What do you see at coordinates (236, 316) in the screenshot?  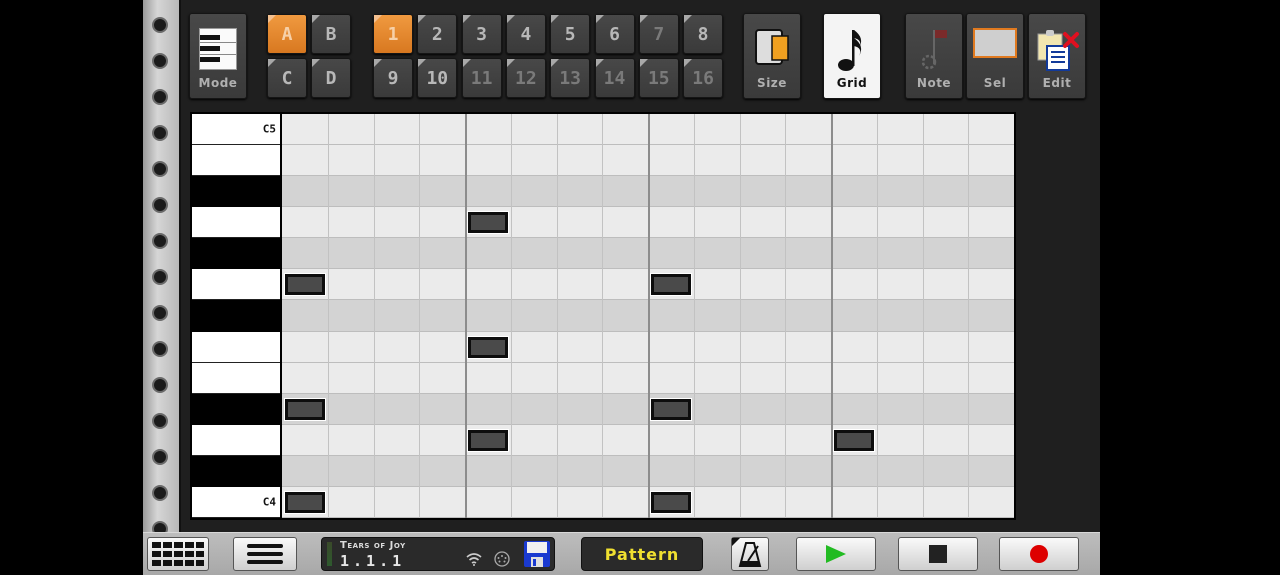 I see `piano-key-fsharp4` at bounding box center [236, 316].